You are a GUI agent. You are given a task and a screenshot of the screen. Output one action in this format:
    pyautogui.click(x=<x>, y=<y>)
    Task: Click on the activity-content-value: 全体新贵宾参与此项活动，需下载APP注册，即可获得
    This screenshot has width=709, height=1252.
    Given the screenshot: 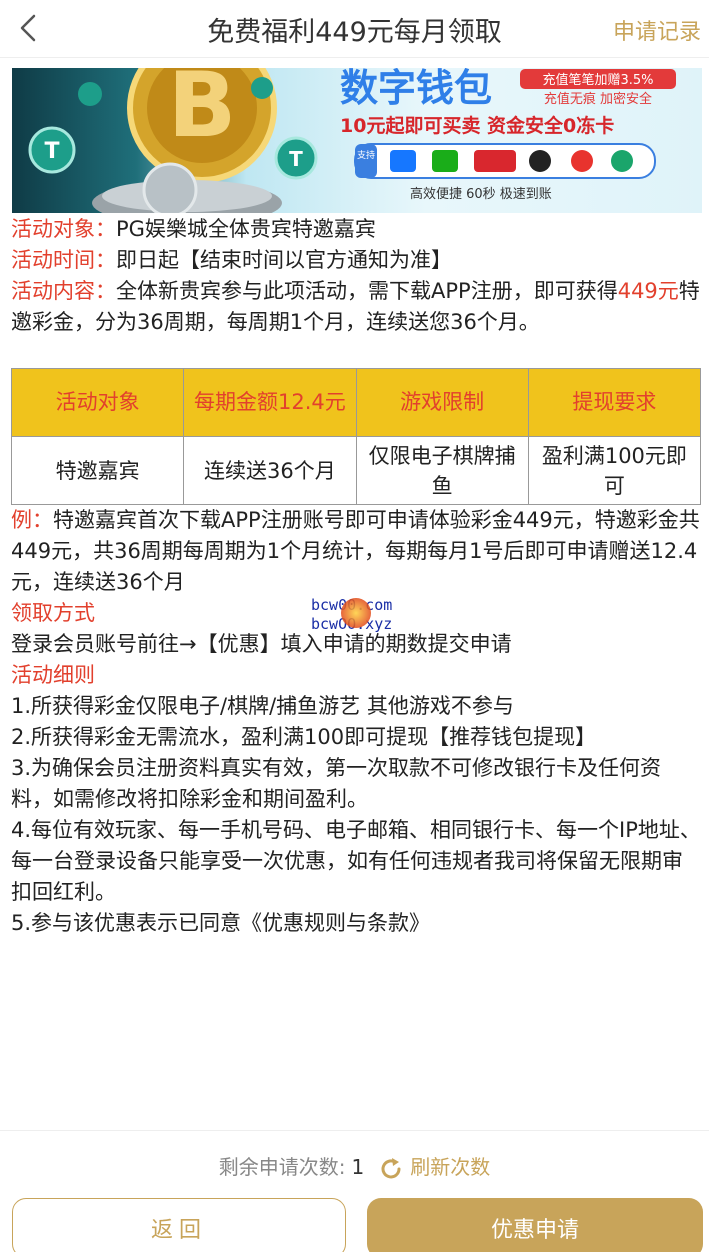 What is the action you would take?
    pyautogui.click(x=367, y=291)
    